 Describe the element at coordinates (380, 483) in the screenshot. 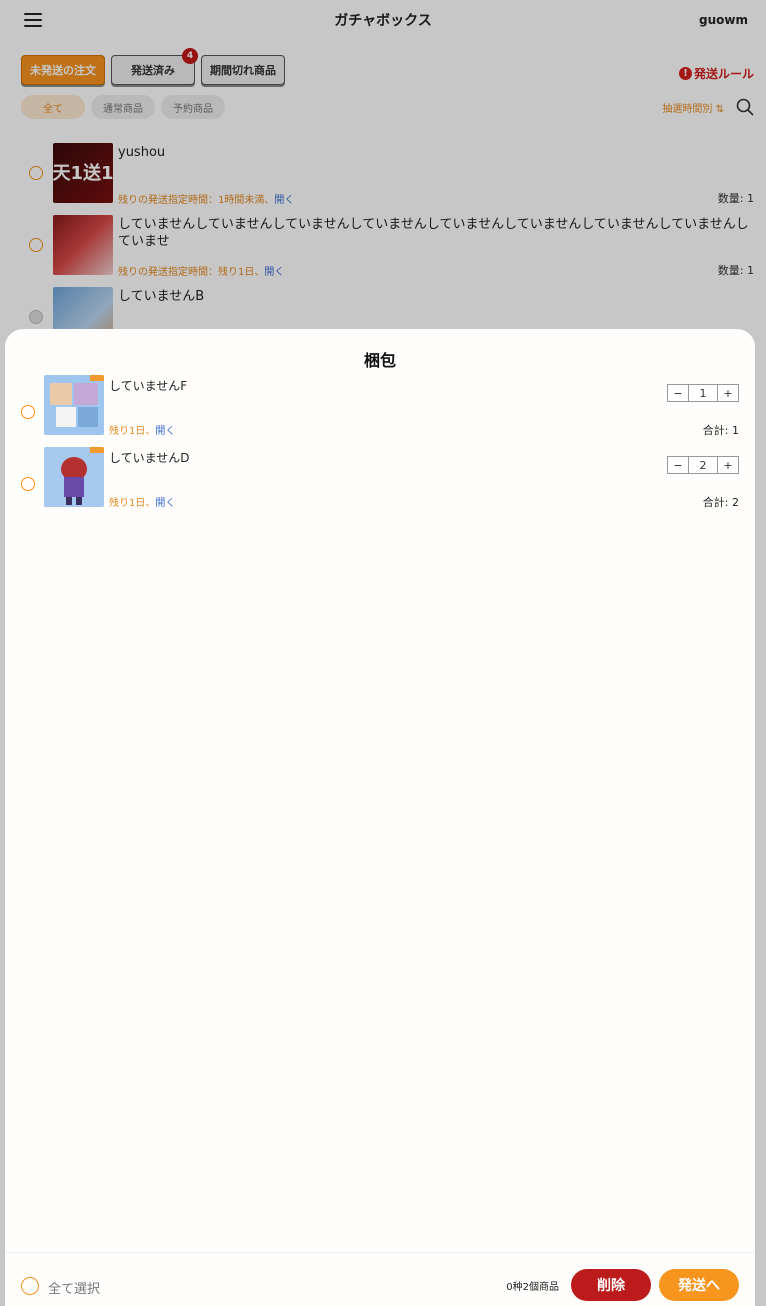

I see `list-item: していませんD 残り1日、開く − 2 + 合計: 2` at that location.